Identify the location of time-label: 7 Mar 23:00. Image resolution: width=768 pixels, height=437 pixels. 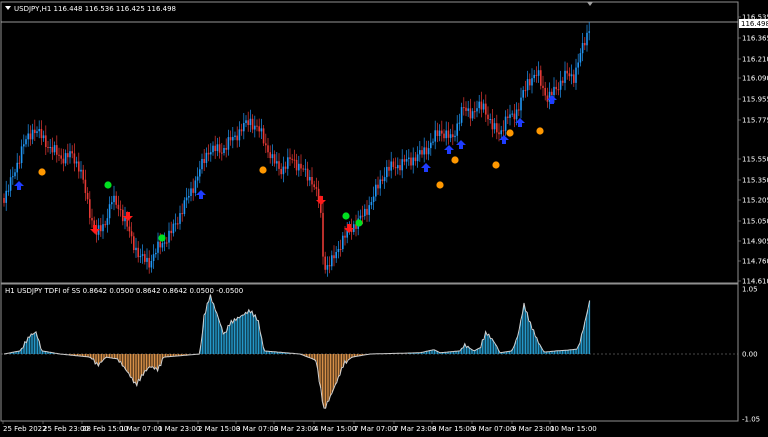
(415, 429).